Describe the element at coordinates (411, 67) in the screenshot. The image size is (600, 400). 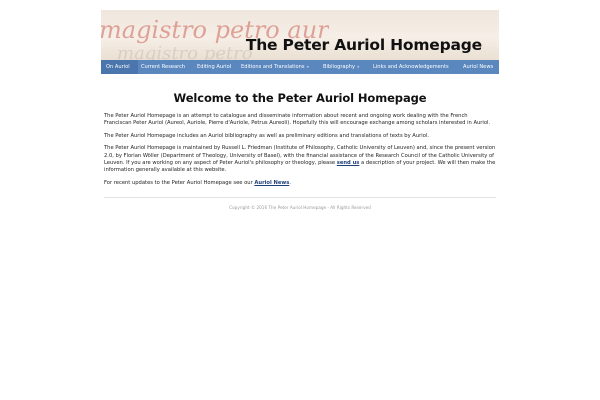
I see `nav-label: Links and Acknowledgements` at that location.